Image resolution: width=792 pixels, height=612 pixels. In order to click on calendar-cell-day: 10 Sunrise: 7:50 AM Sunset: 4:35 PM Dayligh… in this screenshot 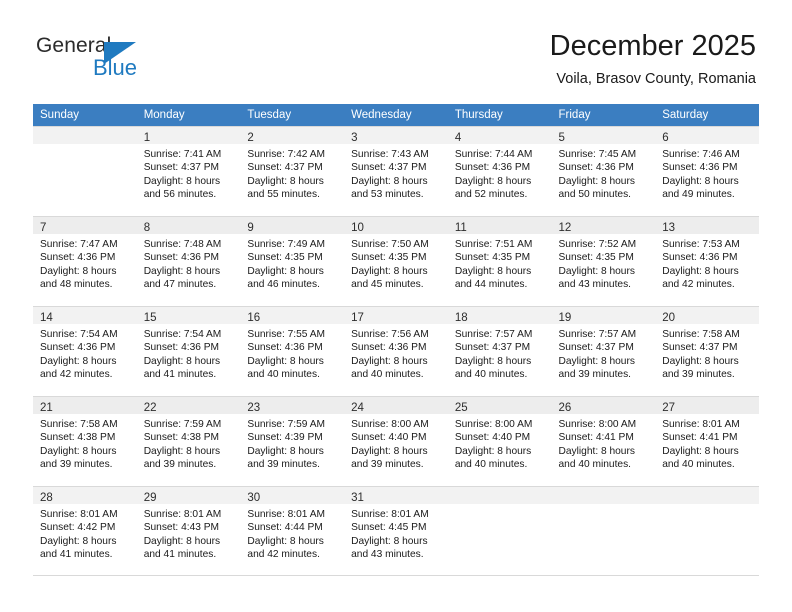, I will do `click(396, 261)`.